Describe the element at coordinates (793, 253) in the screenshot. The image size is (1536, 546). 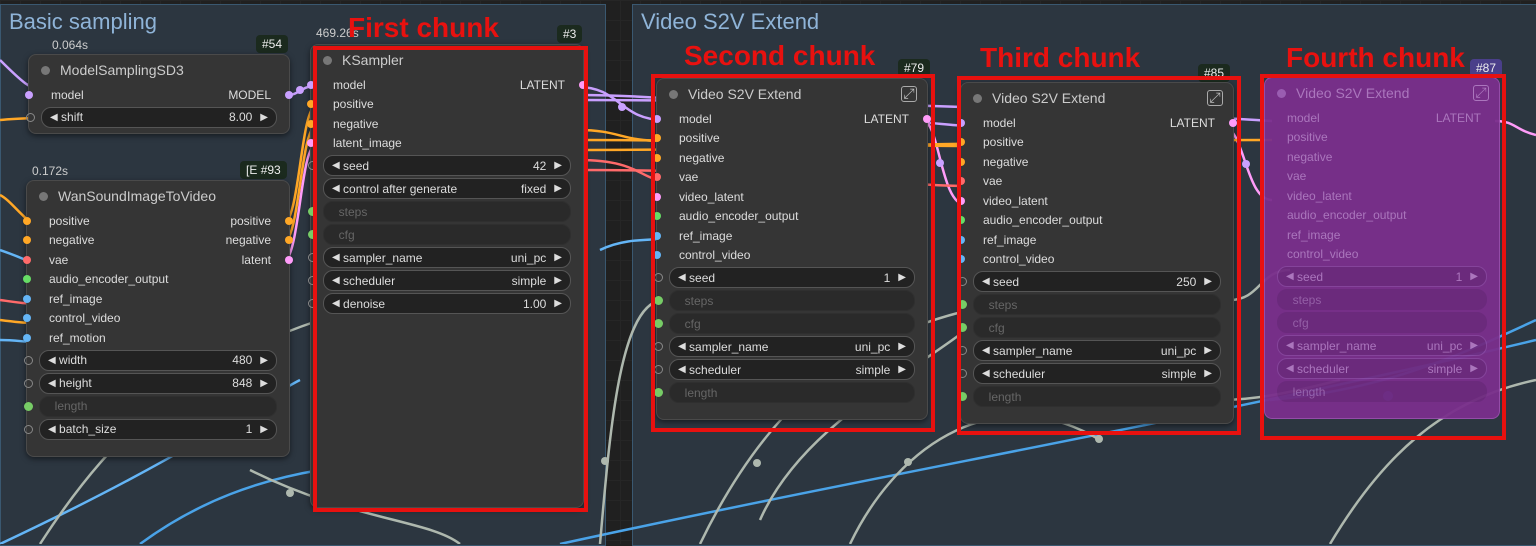
I see `annotation-box-second` at that location.